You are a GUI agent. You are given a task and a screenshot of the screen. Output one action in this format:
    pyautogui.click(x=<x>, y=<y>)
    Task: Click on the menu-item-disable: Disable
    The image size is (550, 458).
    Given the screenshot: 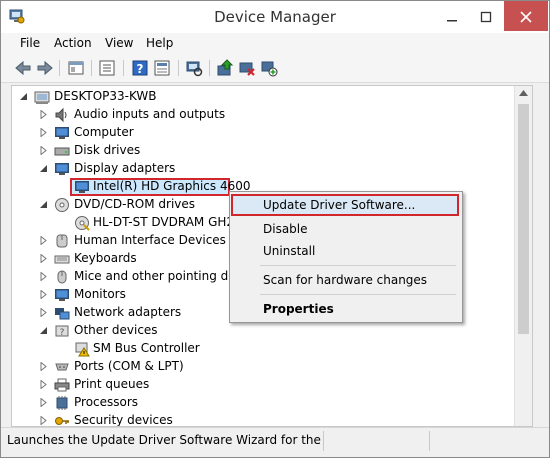 What is the action you would take?
    pyautogui.click(x=345, y=229)
    